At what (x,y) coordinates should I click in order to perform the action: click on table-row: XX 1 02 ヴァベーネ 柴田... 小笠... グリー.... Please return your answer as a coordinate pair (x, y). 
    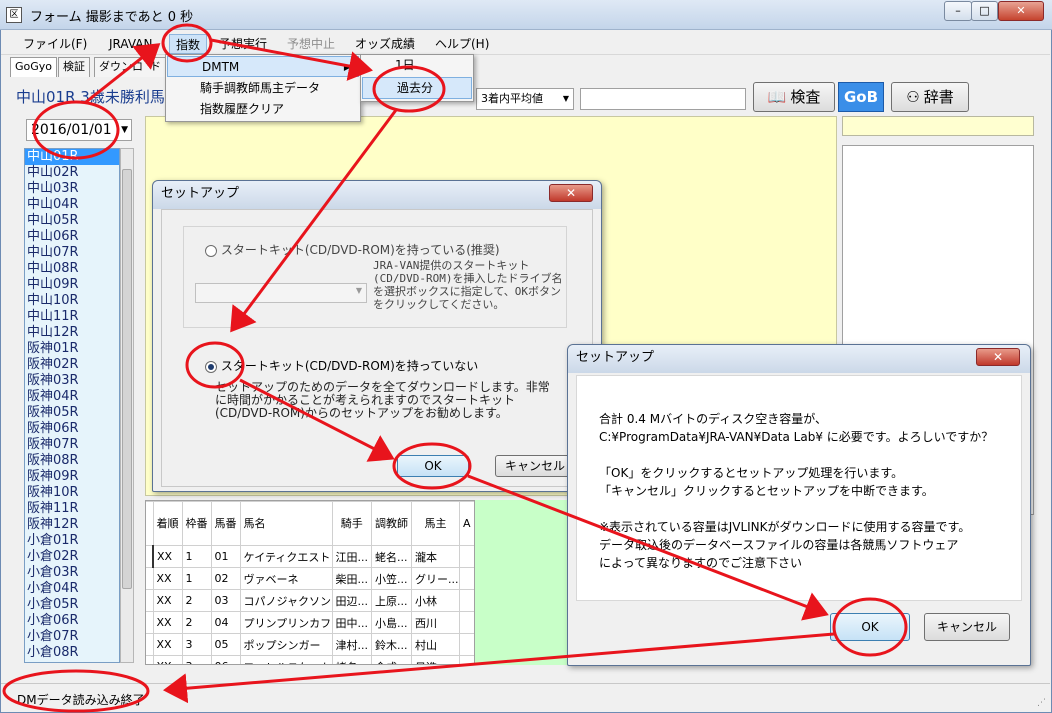
    Looking at the image, I should click on (310, 578).